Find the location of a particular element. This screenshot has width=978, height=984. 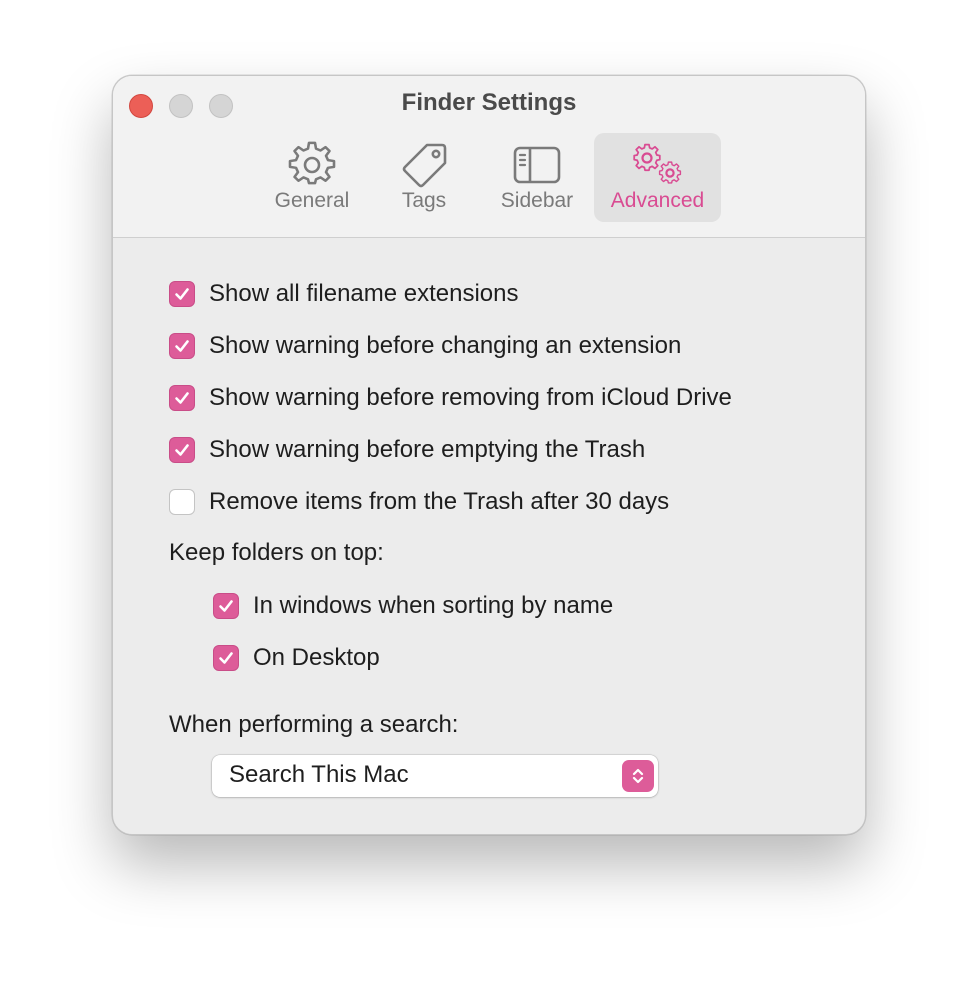

tag-icon is located at coordinates (424, 165).